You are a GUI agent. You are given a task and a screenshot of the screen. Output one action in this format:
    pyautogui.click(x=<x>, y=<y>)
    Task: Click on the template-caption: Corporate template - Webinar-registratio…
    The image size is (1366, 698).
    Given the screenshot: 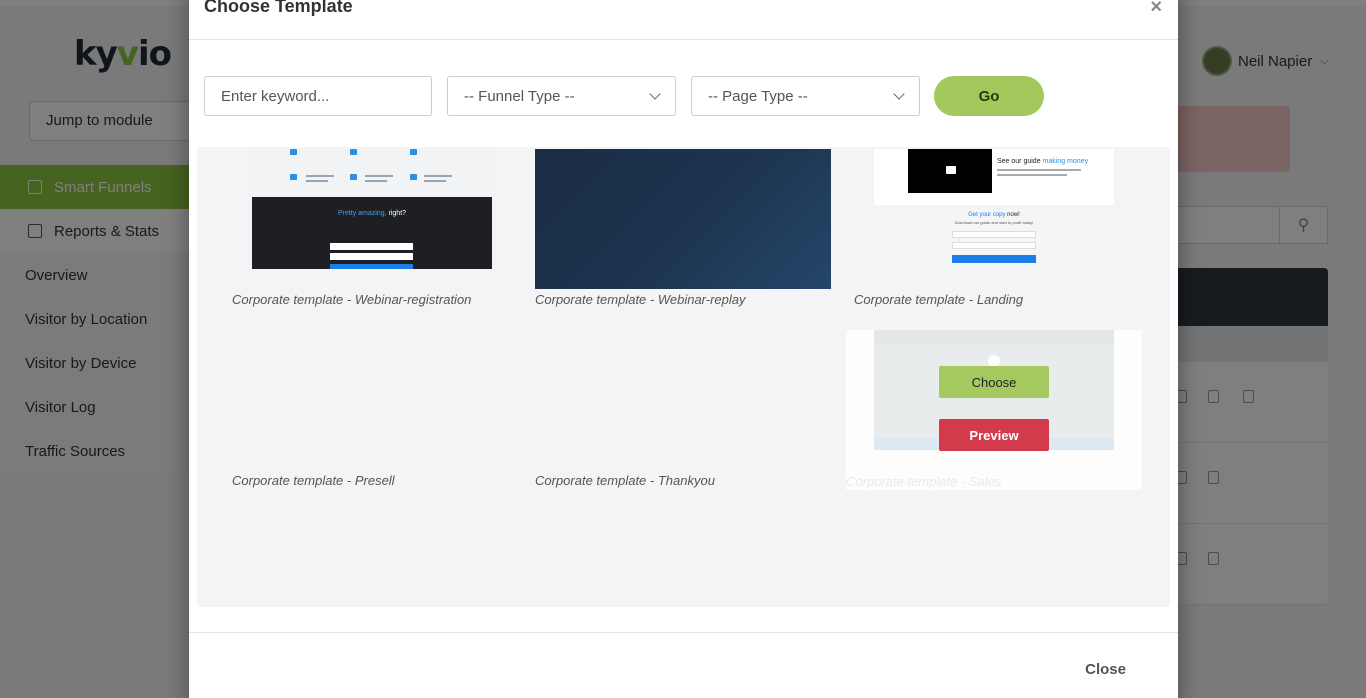 What is the action you would take?
    pyautogui.click(x=352, y=299)
    